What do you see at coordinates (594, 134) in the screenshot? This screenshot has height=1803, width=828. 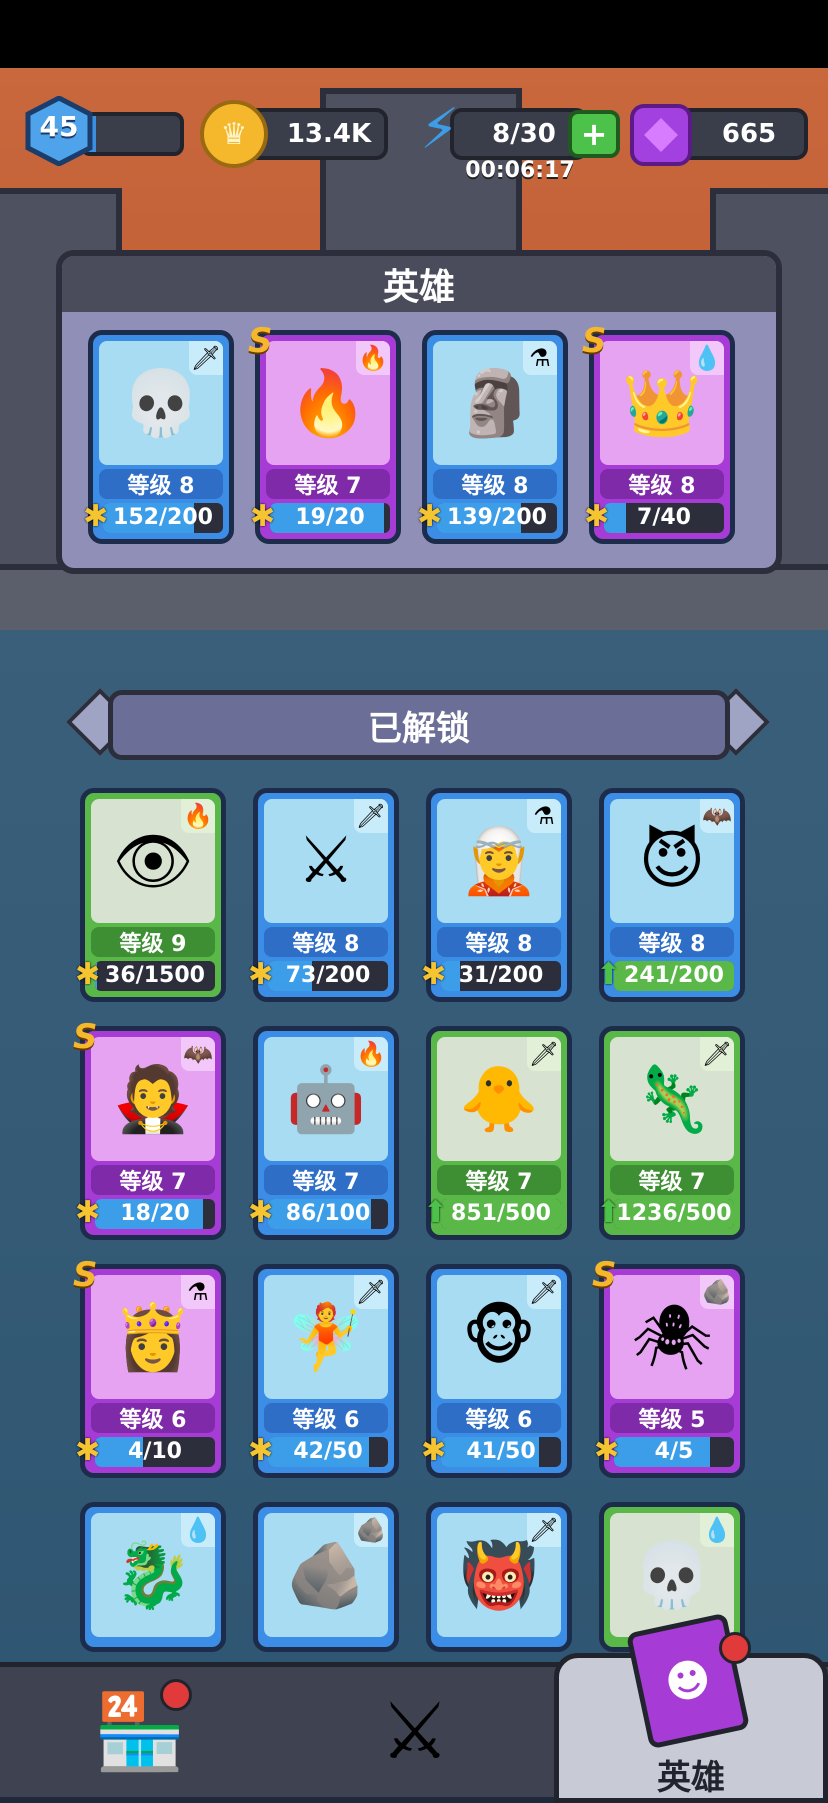 I see `add-energy-button: +` at bounding box center [594, 134].